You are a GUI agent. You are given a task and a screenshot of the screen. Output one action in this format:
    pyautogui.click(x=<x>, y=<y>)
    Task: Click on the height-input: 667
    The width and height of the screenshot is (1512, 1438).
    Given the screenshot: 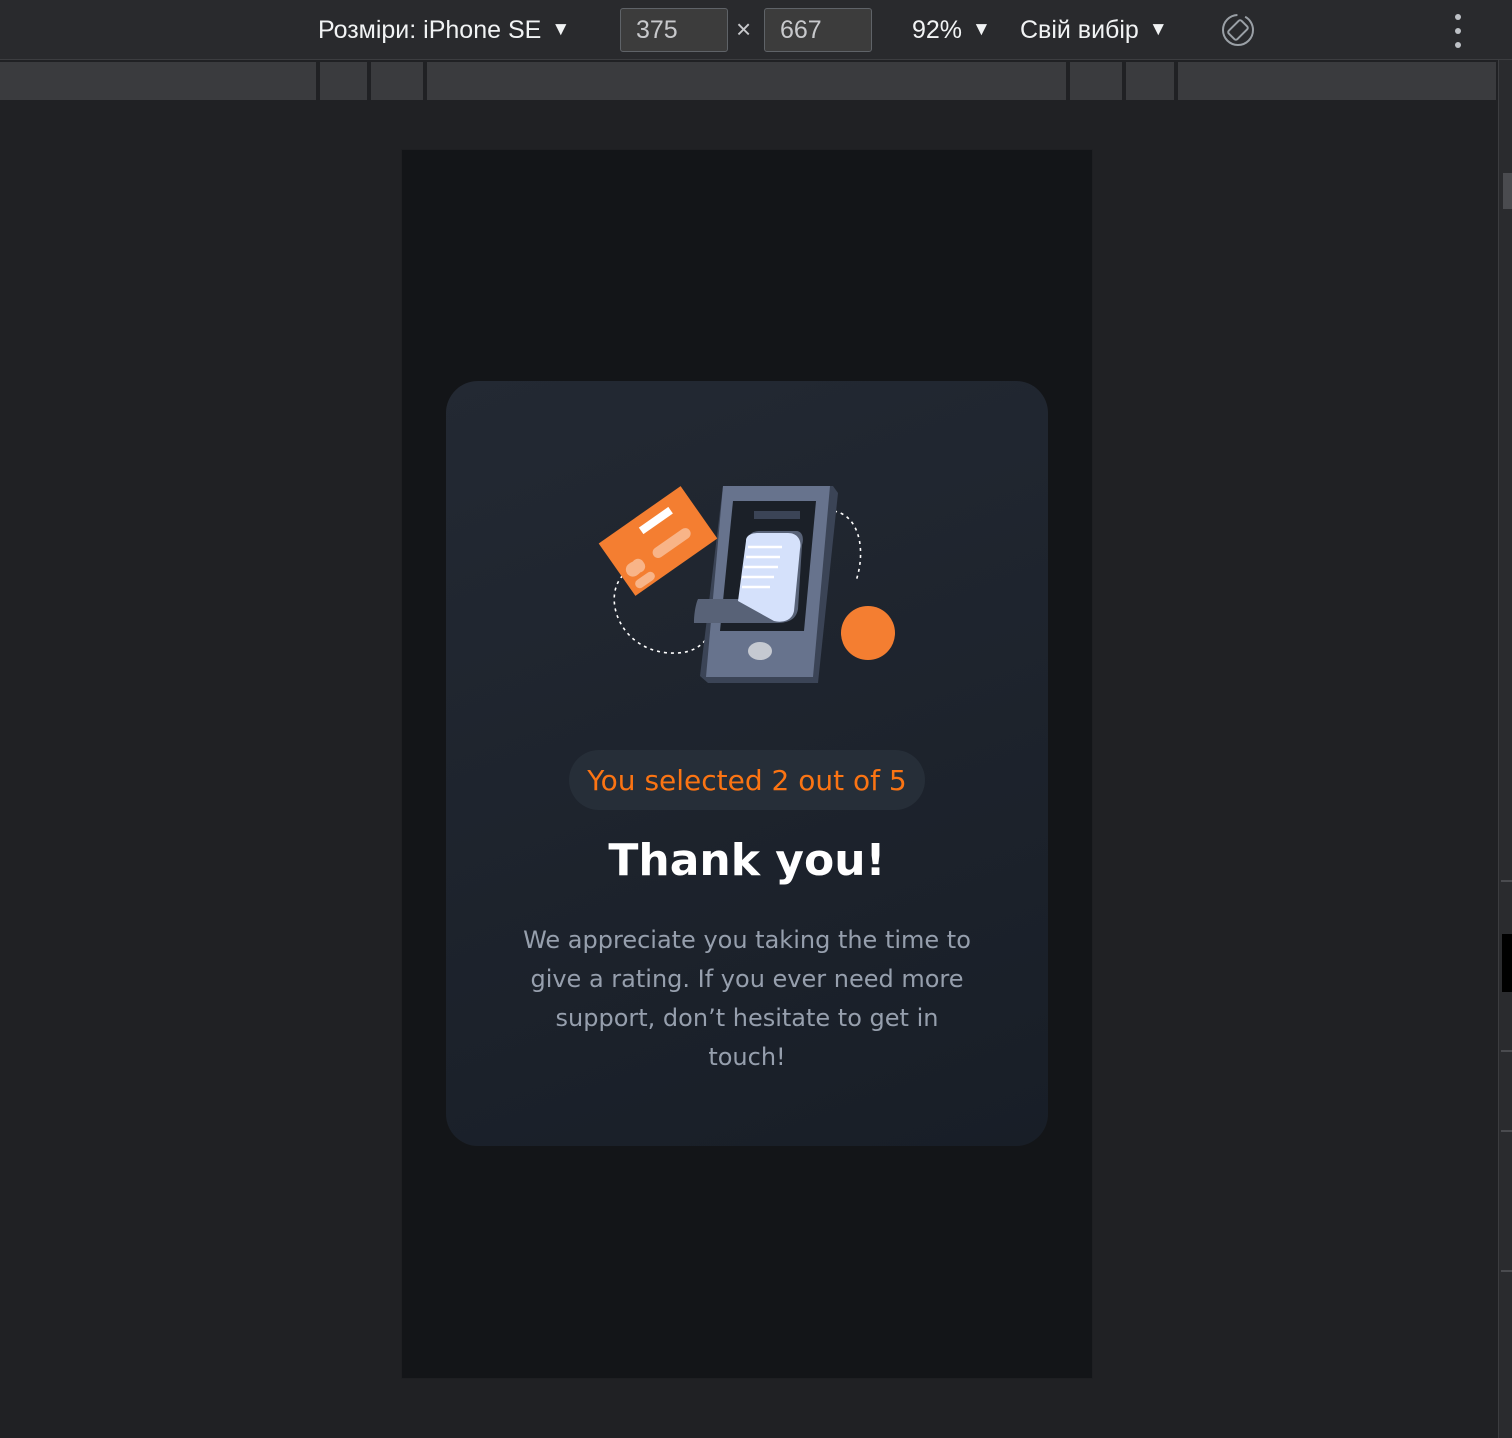 What is the action you would take?
    pyautogui.click(x=818, y=30)
    